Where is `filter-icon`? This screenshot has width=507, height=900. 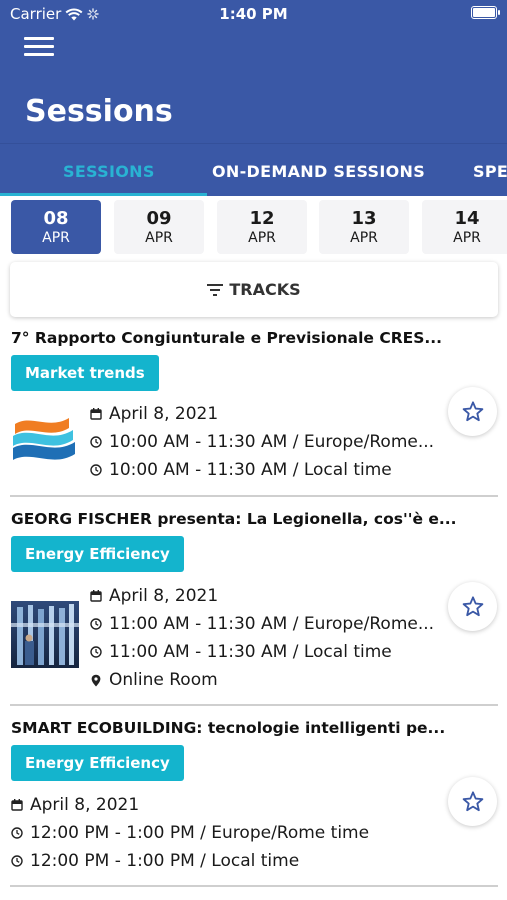
filter-icon is located at coordinates (215, 289).